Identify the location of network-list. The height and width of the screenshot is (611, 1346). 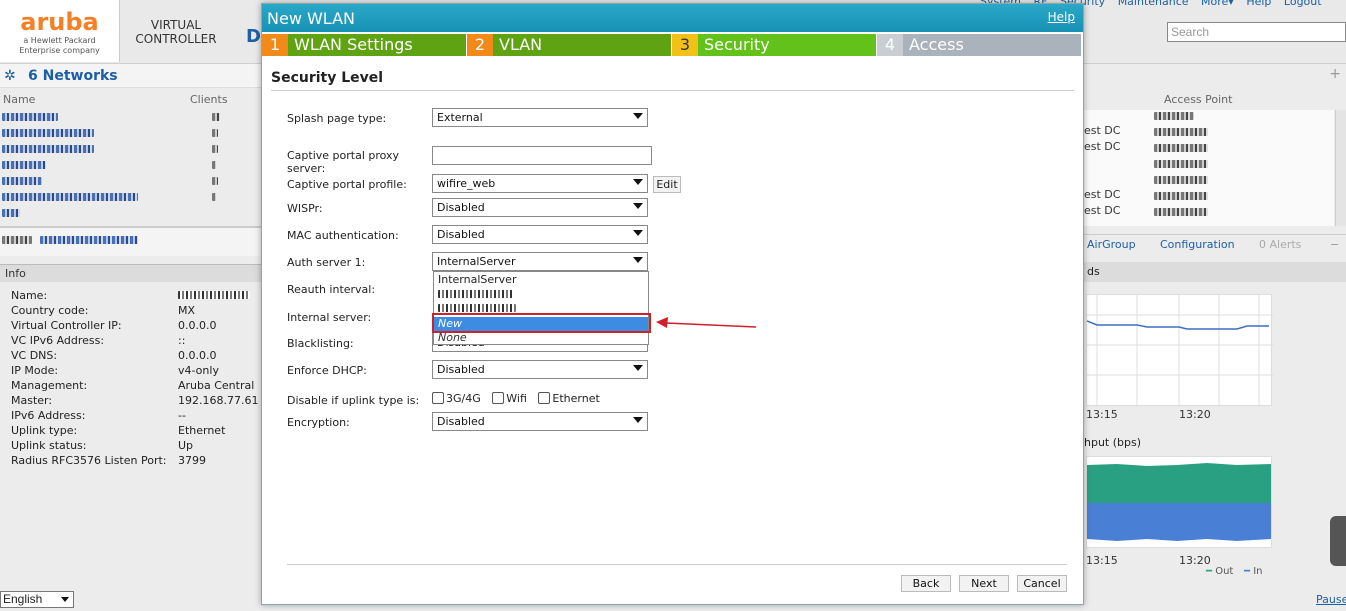
(125, 167).